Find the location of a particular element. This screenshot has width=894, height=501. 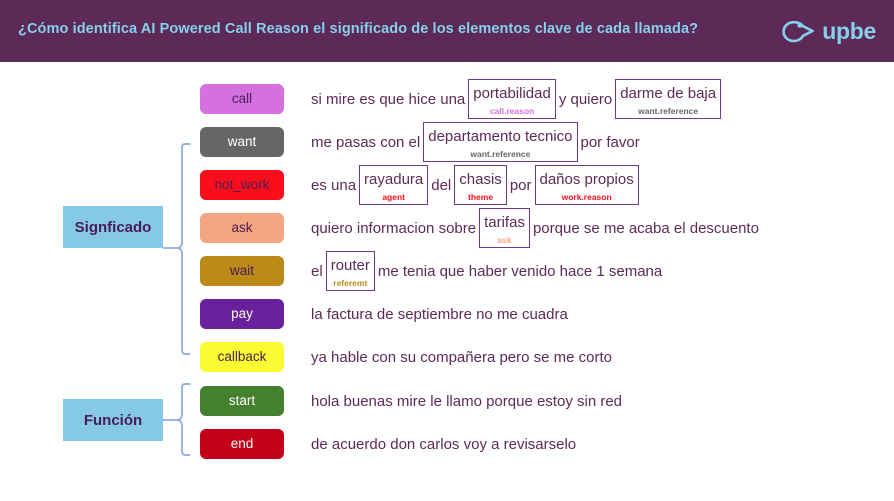

badge-wait: wait is located at coordinates (242, 271).